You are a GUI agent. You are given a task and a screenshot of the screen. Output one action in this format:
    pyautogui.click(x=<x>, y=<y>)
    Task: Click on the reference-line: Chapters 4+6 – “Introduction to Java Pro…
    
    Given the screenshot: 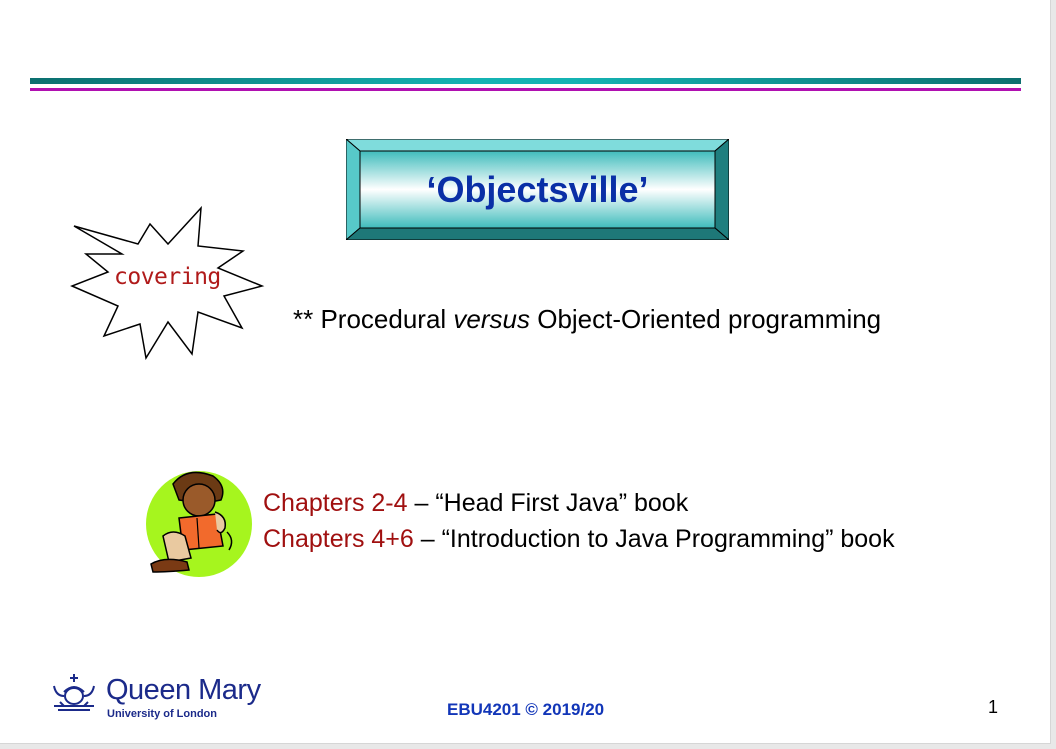 What is the action you would take?
    pyautogui.click(x=579, y=539)
    